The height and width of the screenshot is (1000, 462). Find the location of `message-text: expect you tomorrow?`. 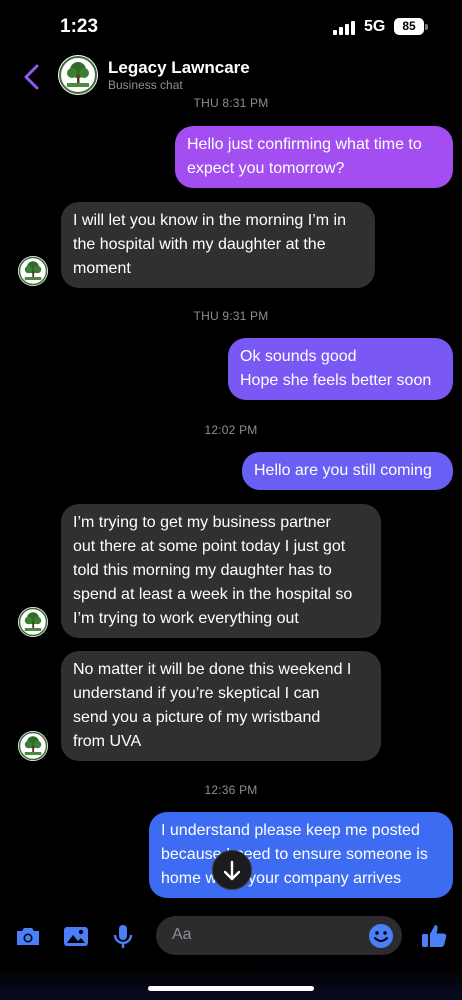

message-text: expect you tomorrow? is located at coordinates (266, 168).